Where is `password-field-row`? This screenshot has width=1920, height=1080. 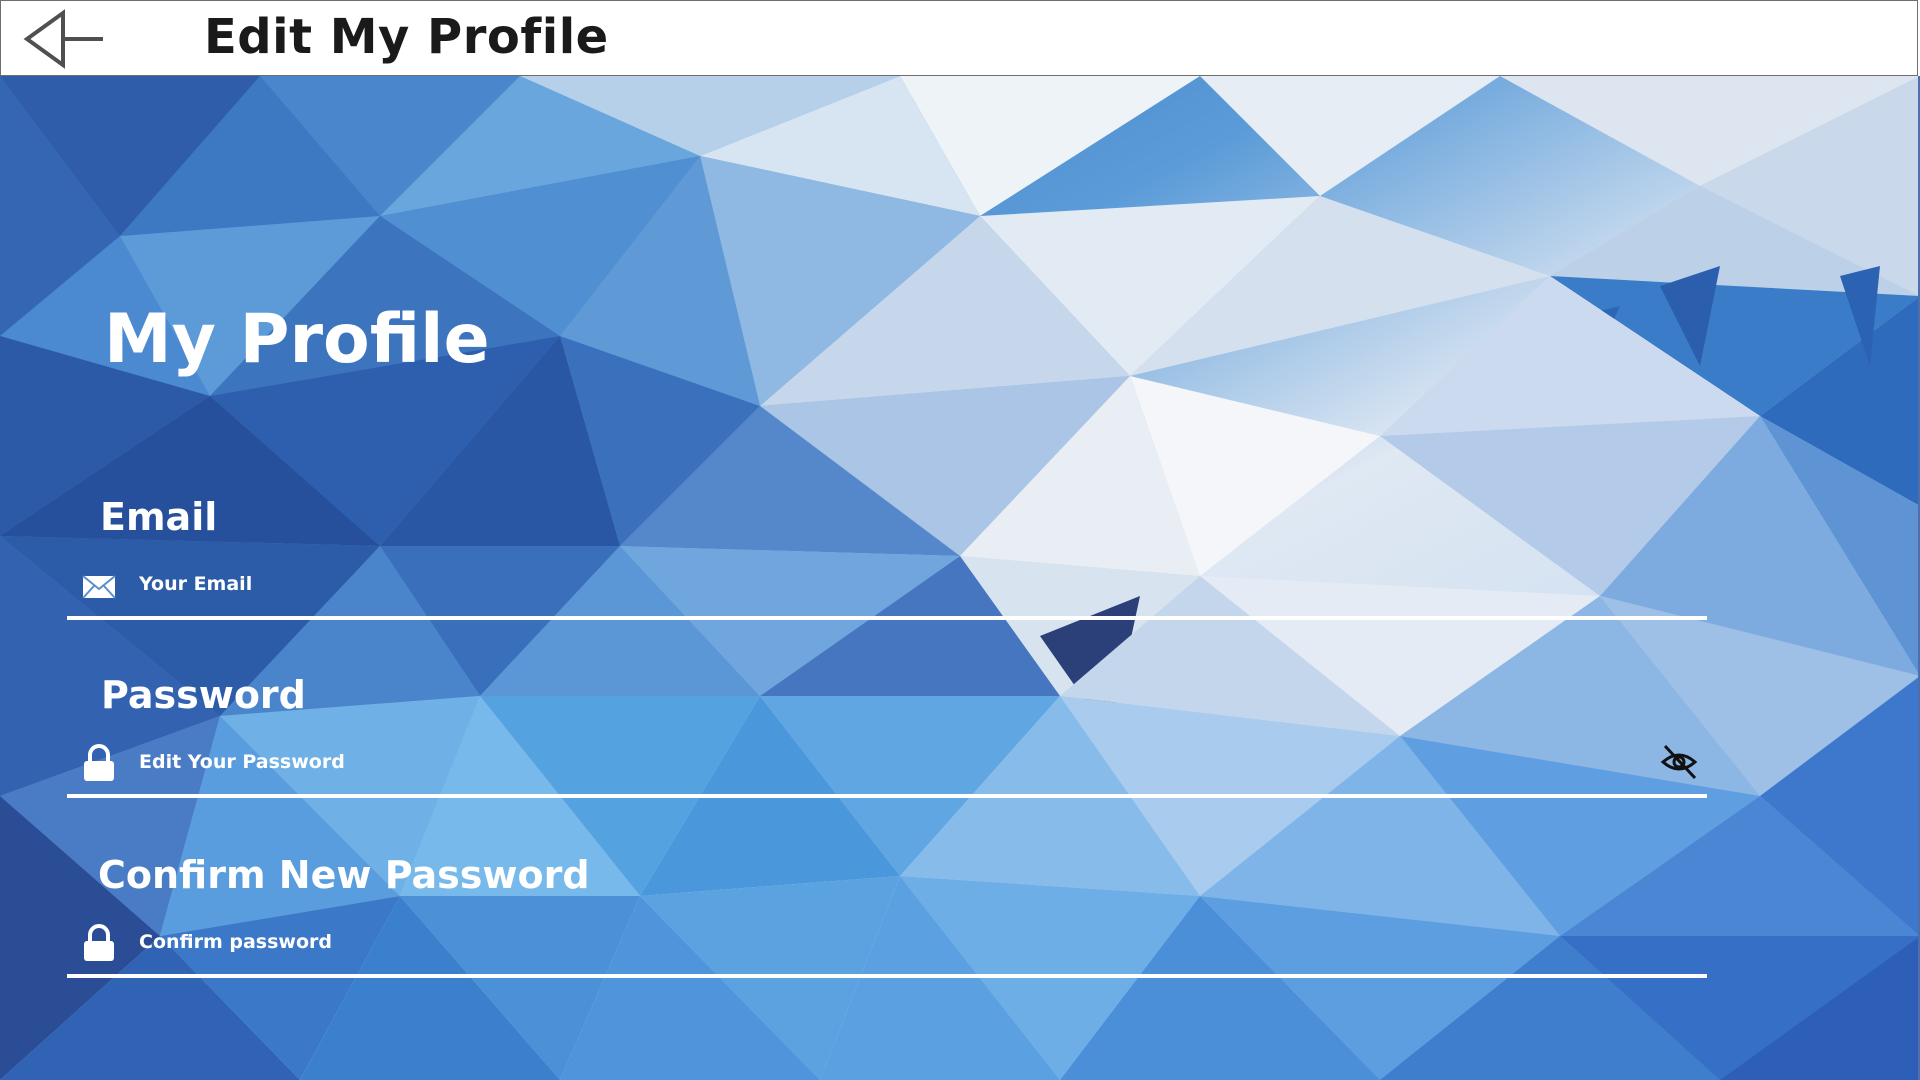
password-field-row is located at coordinates (887, 765).